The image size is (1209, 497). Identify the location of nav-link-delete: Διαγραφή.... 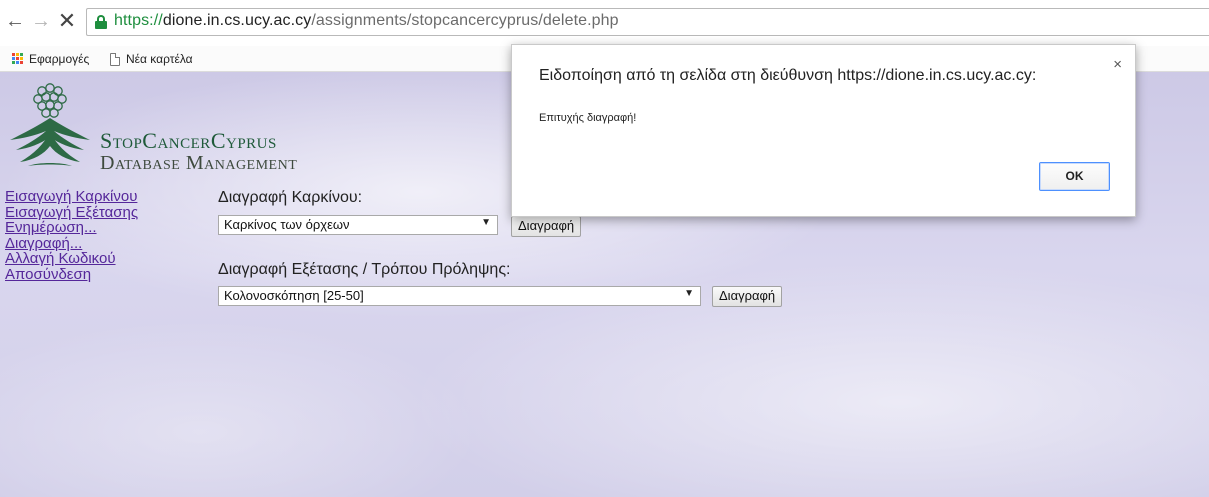
(92, 243).